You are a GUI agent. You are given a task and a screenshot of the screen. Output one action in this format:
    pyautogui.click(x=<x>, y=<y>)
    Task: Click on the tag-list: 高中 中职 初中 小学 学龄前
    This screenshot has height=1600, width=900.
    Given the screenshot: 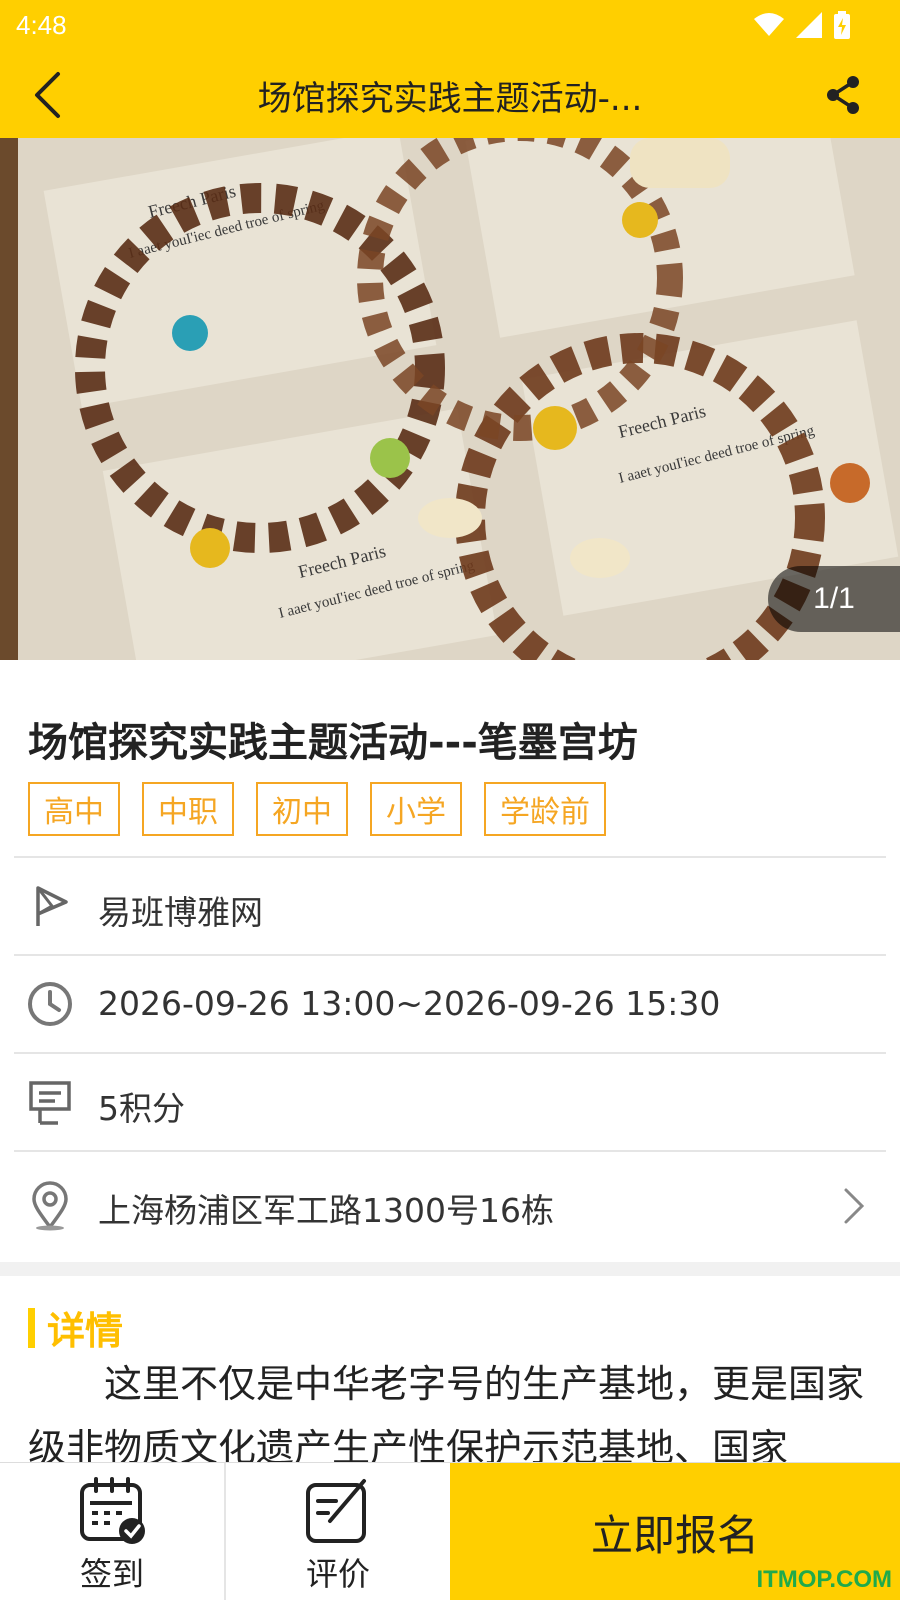 What is the action you would take?
    pyautogui.click(x=317, y=809)
    